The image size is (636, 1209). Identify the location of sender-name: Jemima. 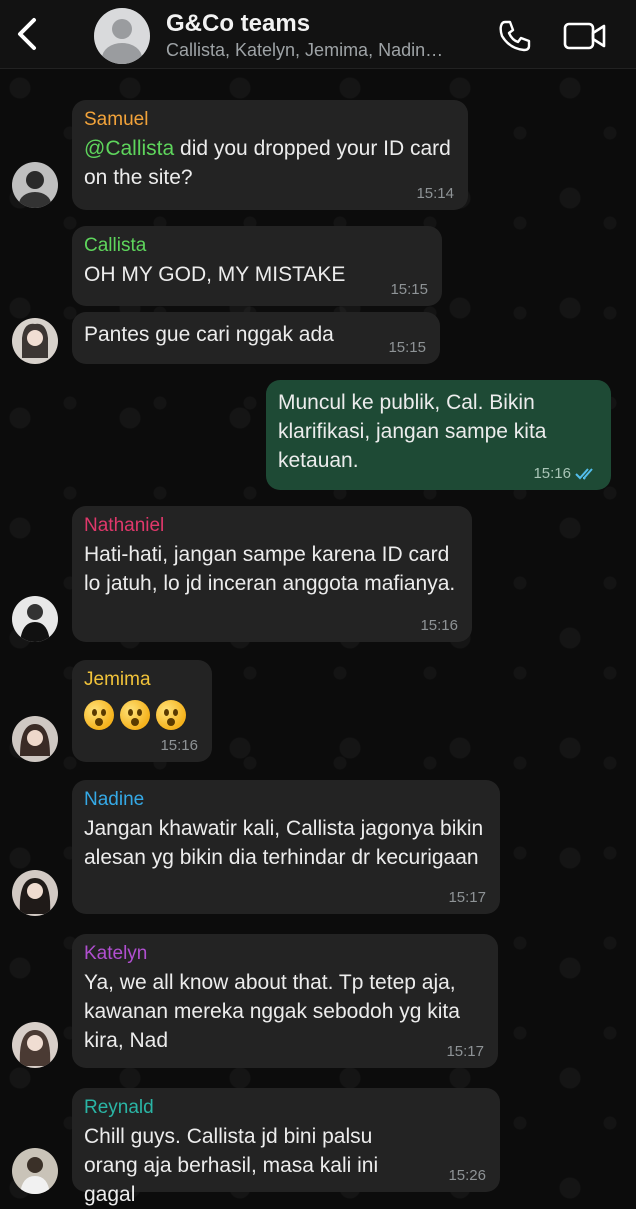
(117, 679).